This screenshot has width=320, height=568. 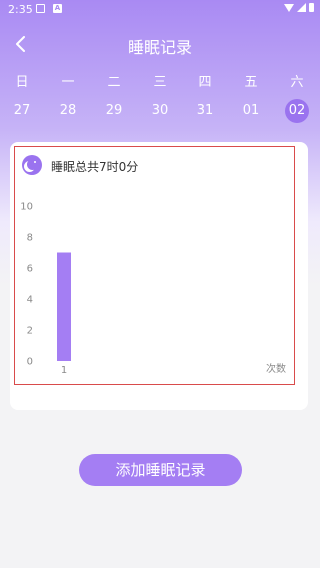 I want to click on weekday-label: 五, so click(x=251, y=82).